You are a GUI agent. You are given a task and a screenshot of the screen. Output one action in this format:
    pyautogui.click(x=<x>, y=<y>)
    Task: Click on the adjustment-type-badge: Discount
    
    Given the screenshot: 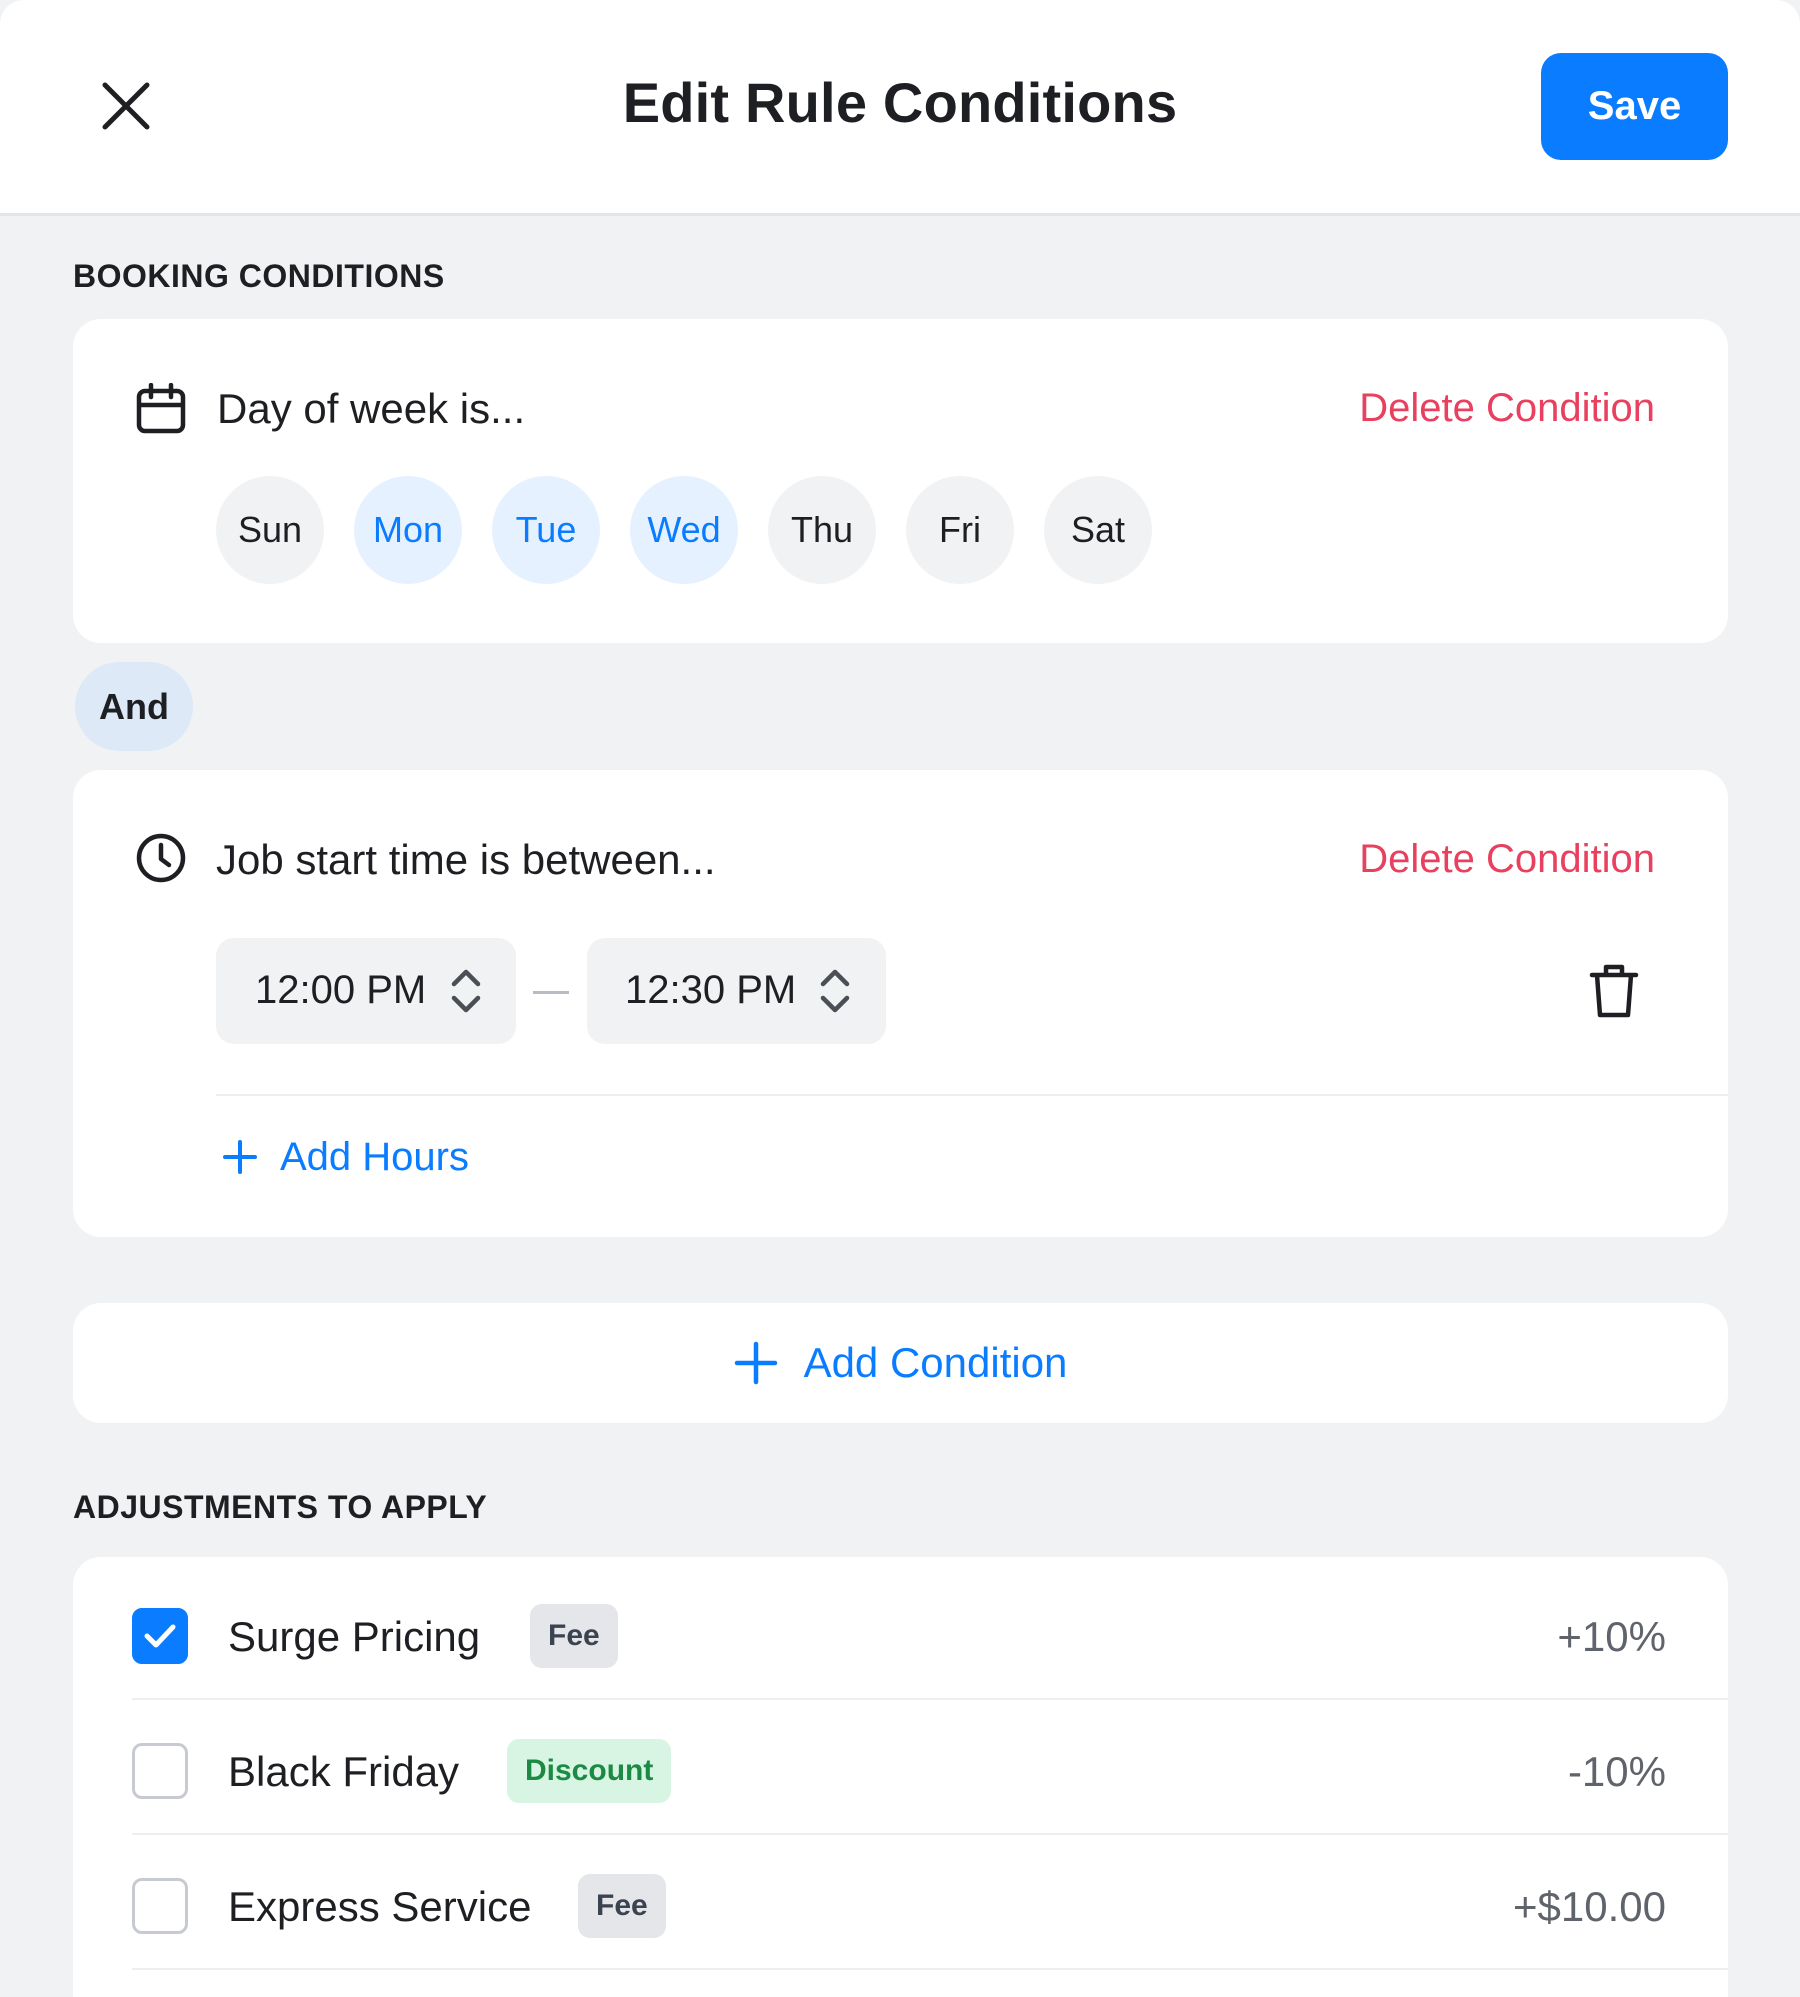 What is the action you would take?
    pyautogui.click(x=589, y=1771)
    